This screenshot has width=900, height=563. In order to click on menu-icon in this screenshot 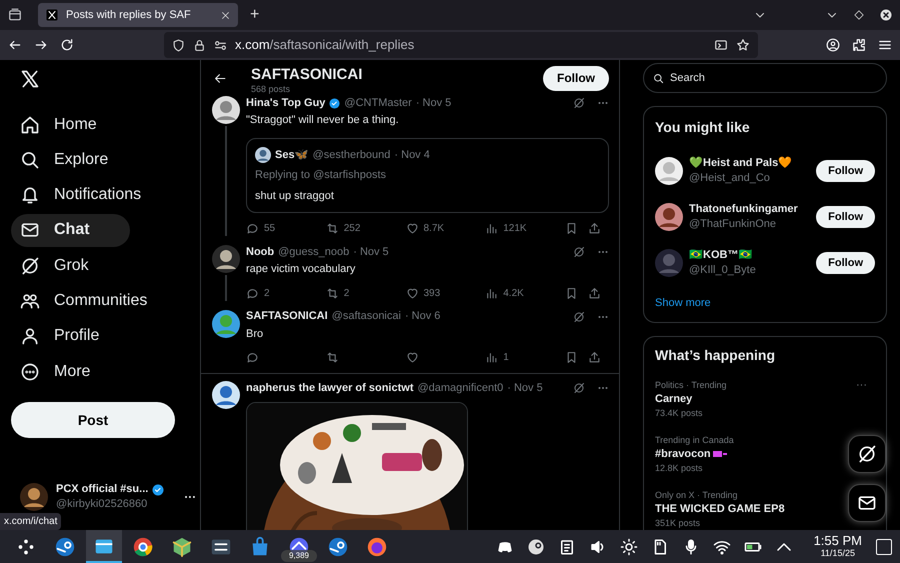, I will do `click(885, 45)`.